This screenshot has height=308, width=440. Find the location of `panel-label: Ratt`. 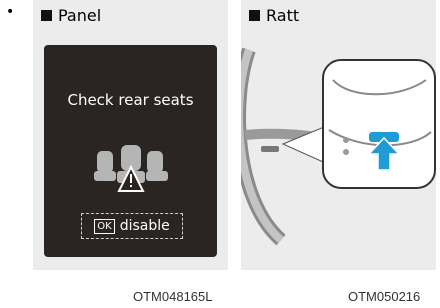

panel-label: Ratt is located at coordinates (283, 15).